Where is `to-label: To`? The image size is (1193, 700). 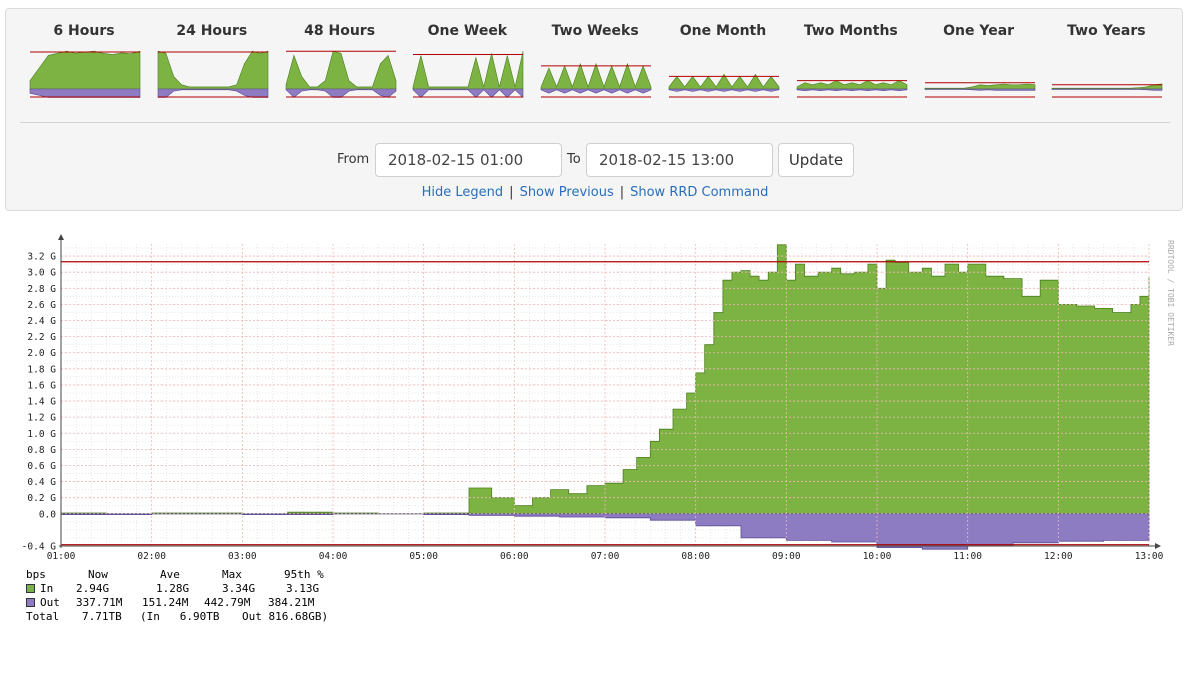
to-label: To is located at coordinates (574, 159).